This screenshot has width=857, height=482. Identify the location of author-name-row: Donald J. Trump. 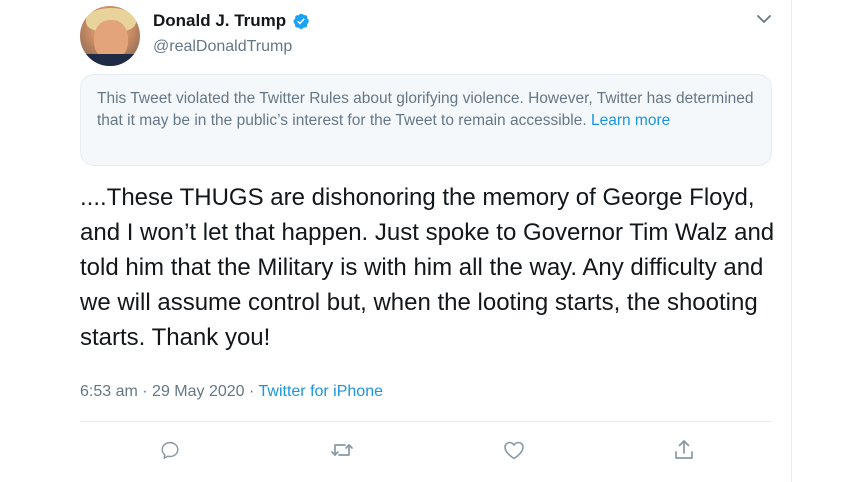
(231, 21).